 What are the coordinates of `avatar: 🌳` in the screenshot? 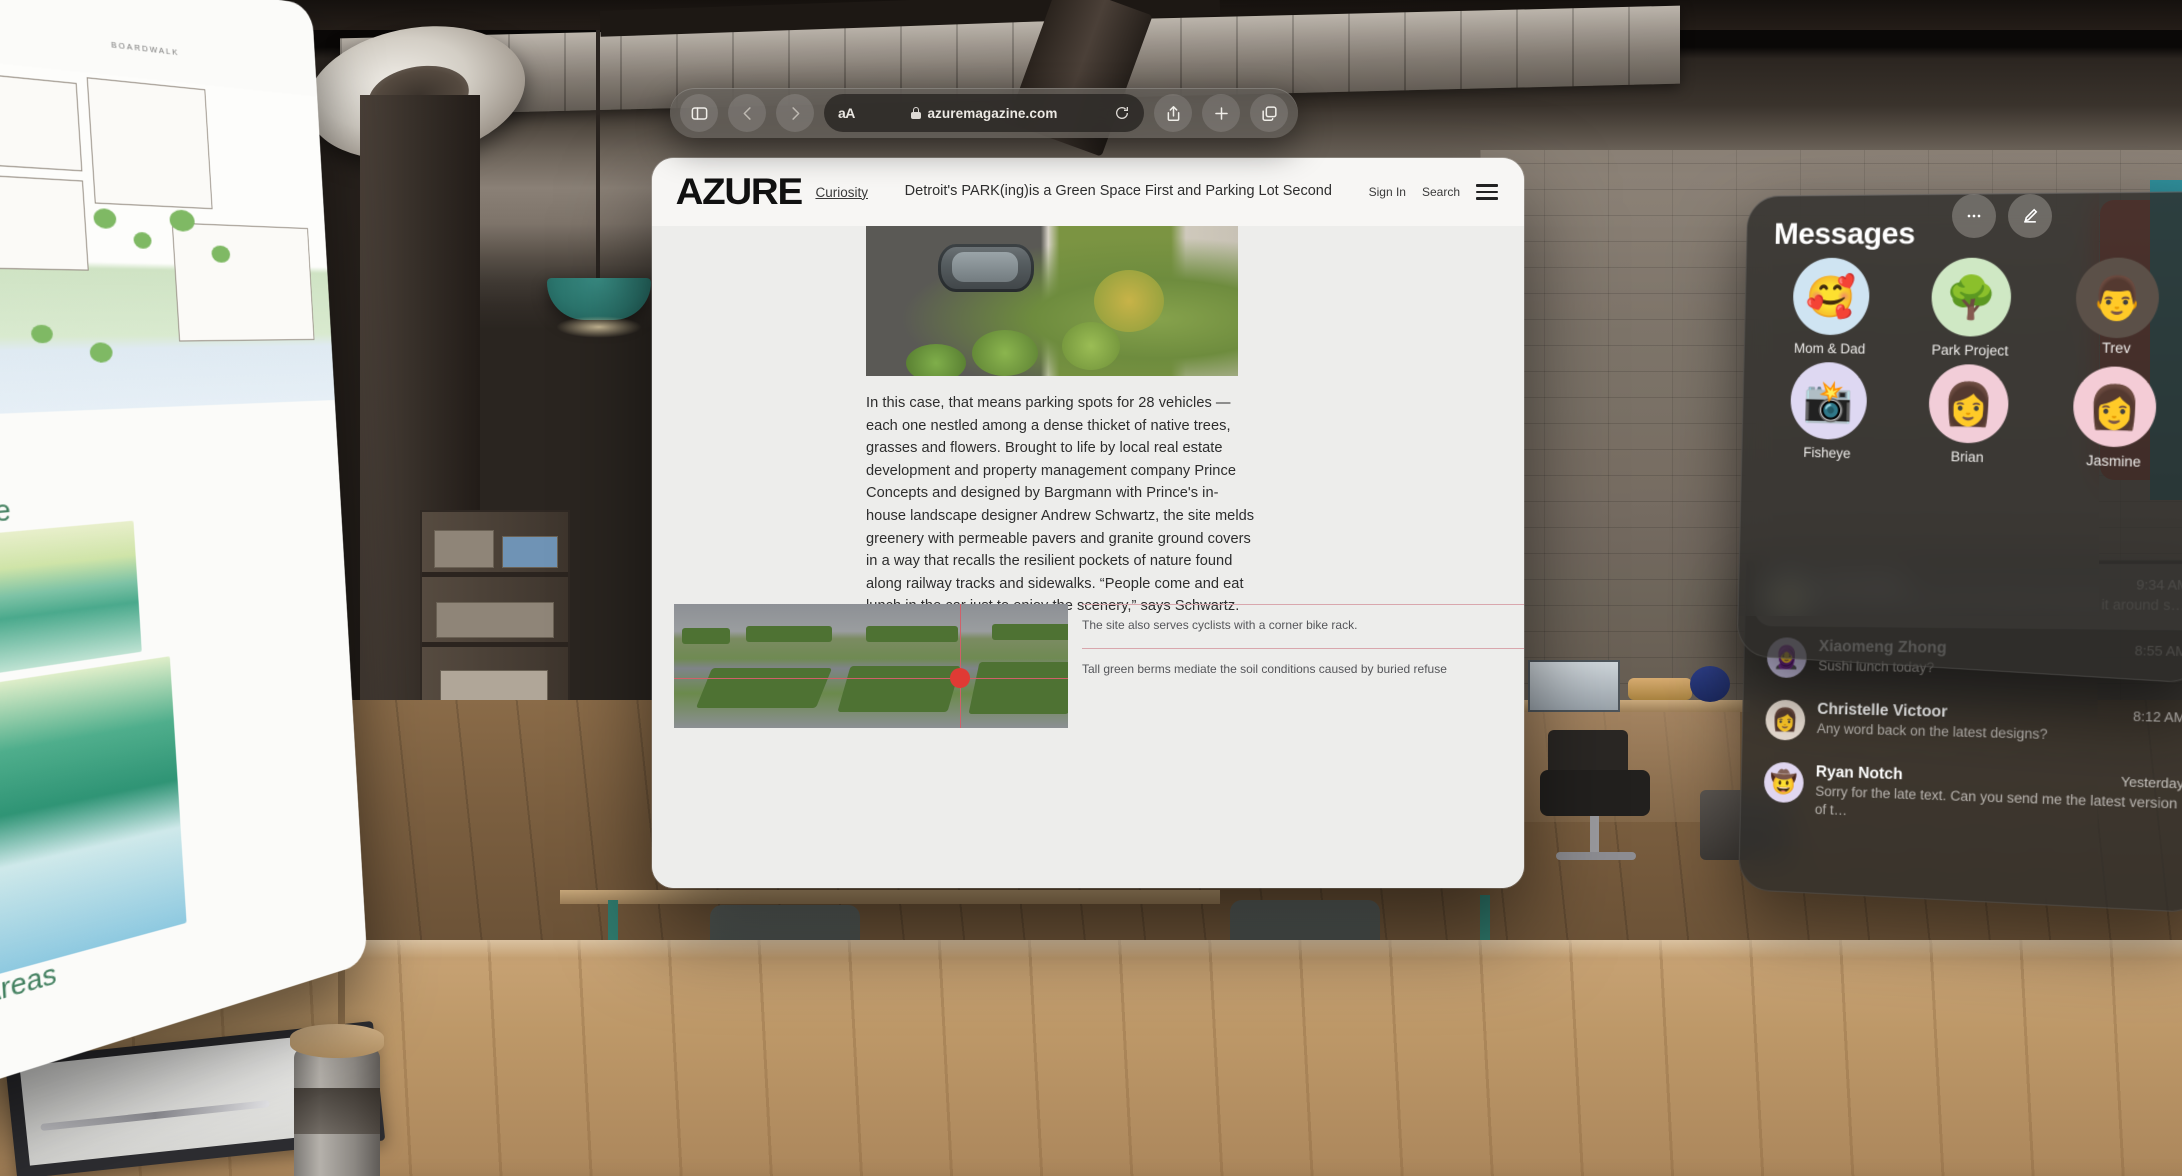 It's located at (1971, 297).